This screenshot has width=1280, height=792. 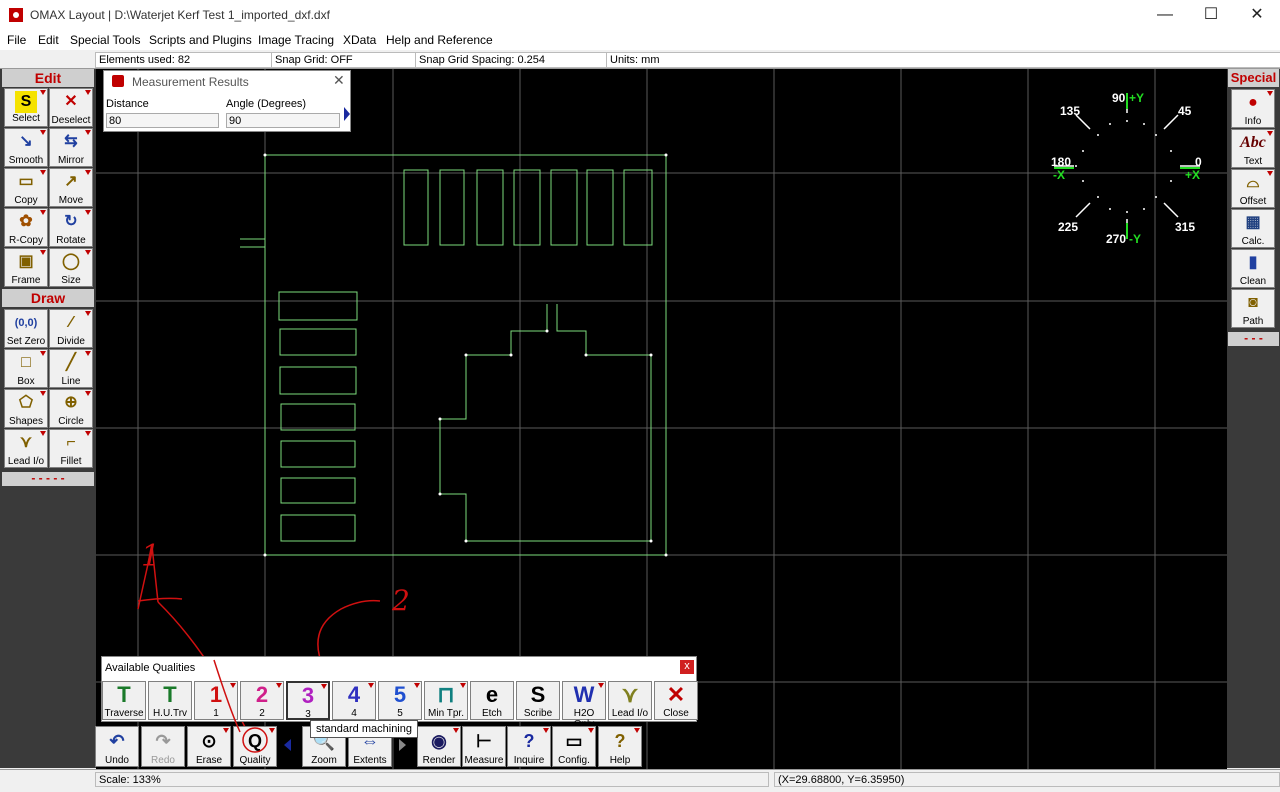 What do you see at coordinates (287, 745) in the screenshot?
I see `scroll-left-icon` at bounding box center [287, 745].